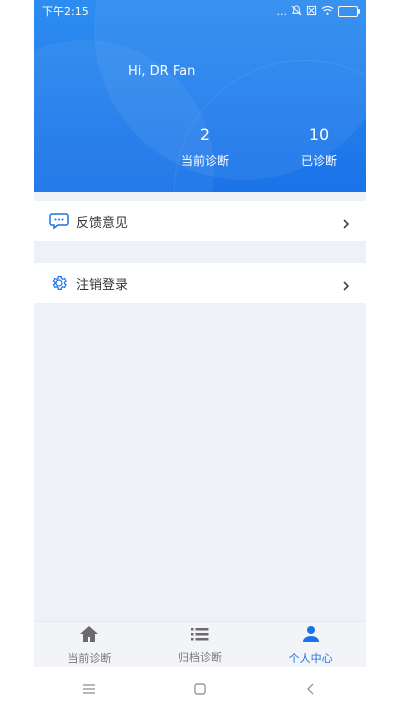 This screenshot has height=710, width=400. I want to click on battery-charging-icon, so click(349, 11).